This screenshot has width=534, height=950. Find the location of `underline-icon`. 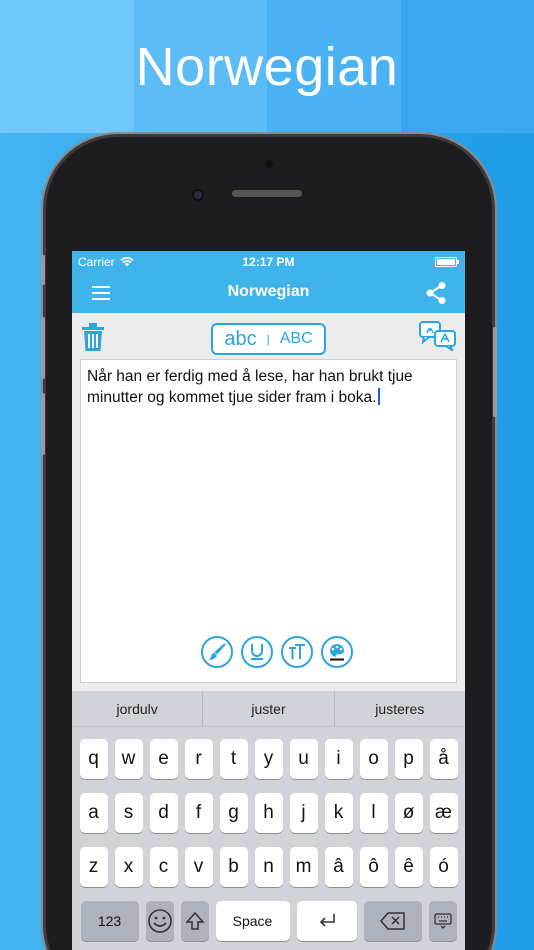

underline-icon is located at coordinates (257, 652).